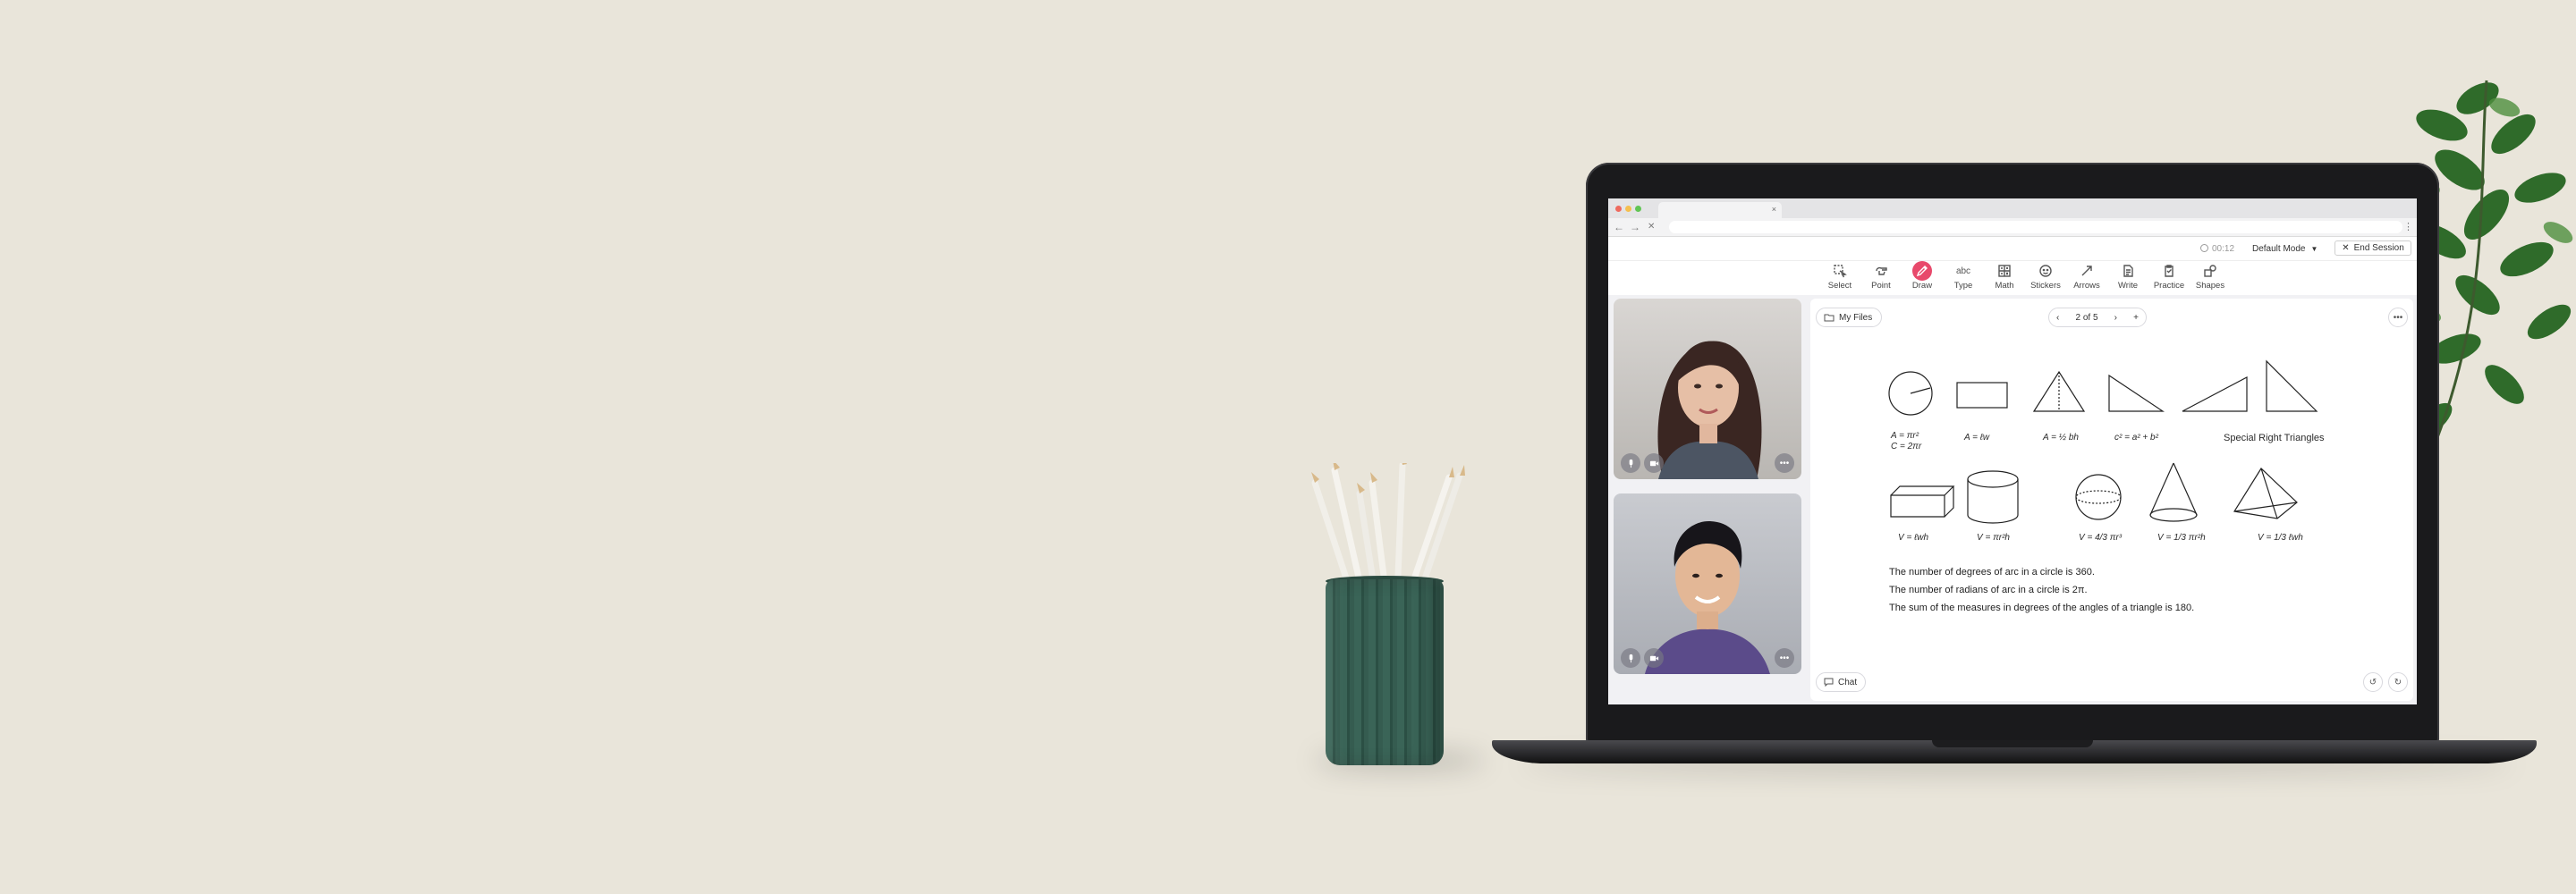  I want to click on mode-dropdown: Default Mode ▼, so click(2284, 249).